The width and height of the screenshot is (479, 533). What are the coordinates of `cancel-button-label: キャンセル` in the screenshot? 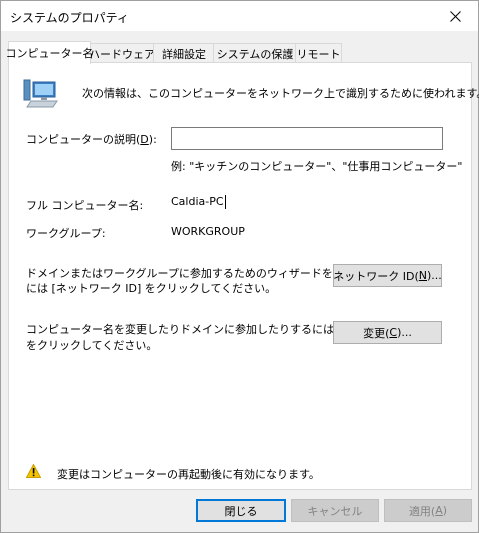 It's located at (335, 511).